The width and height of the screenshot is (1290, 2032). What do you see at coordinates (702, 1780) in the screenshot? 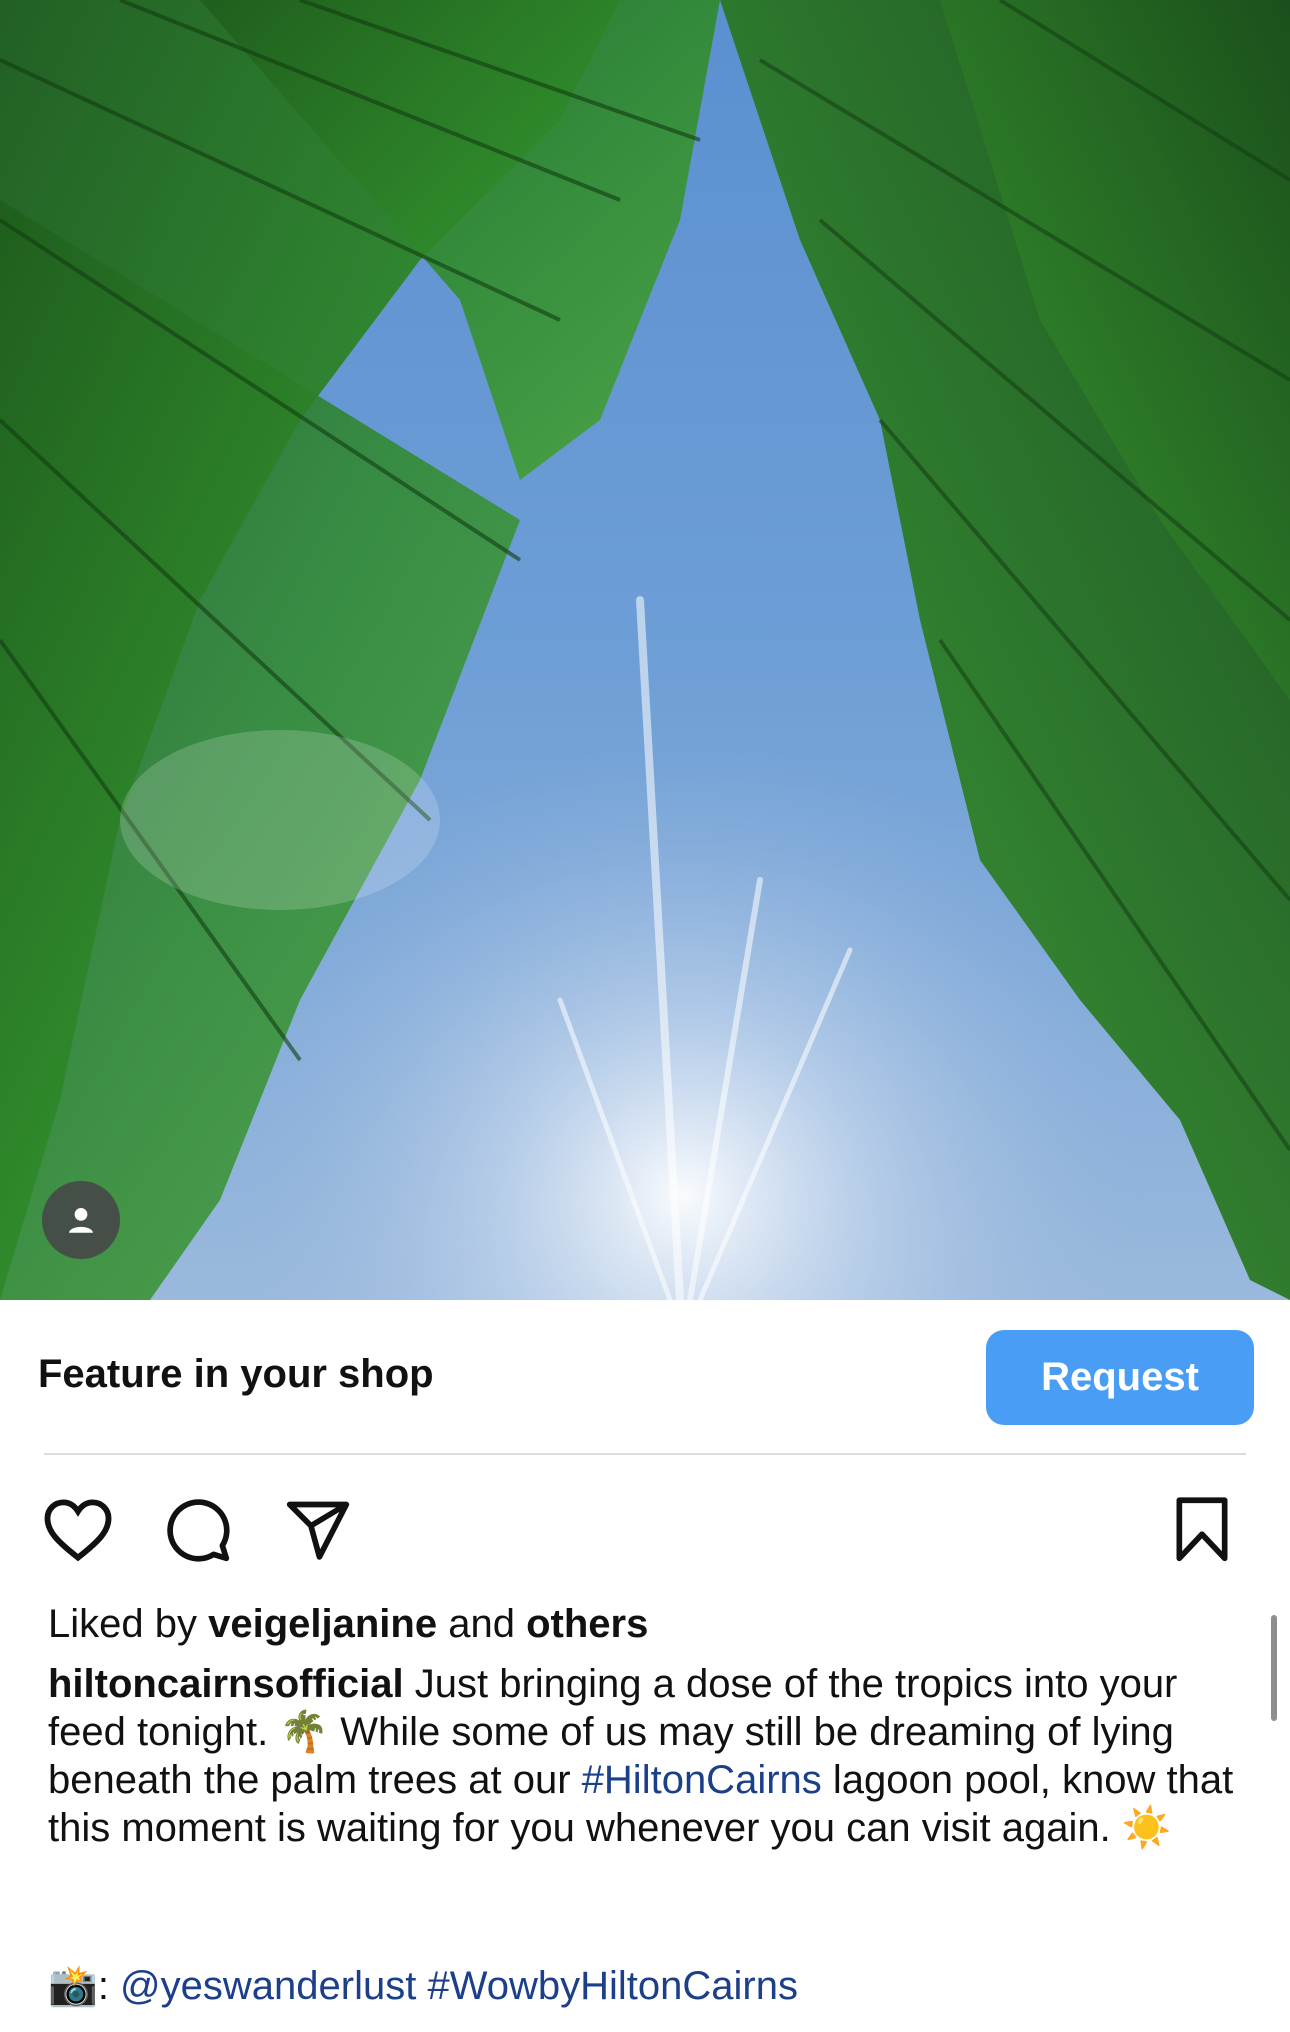
I see `hashtag-hiltoncairns: #HiltonCairns` at bounding box center [702, 1780].